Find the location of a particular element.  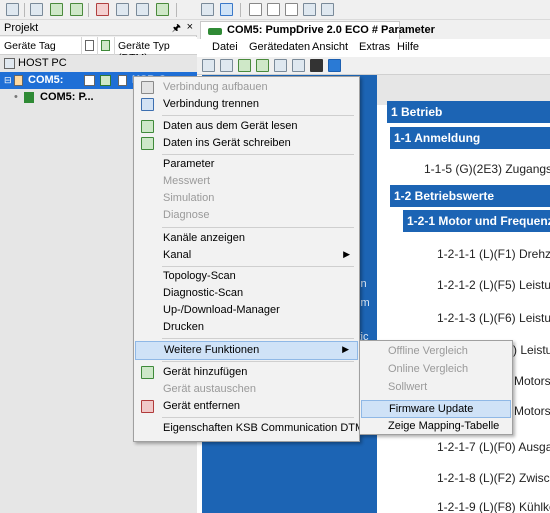

menu-item-geraet-entfernen: Gerät entfernen is located at coordinates (246, 406).